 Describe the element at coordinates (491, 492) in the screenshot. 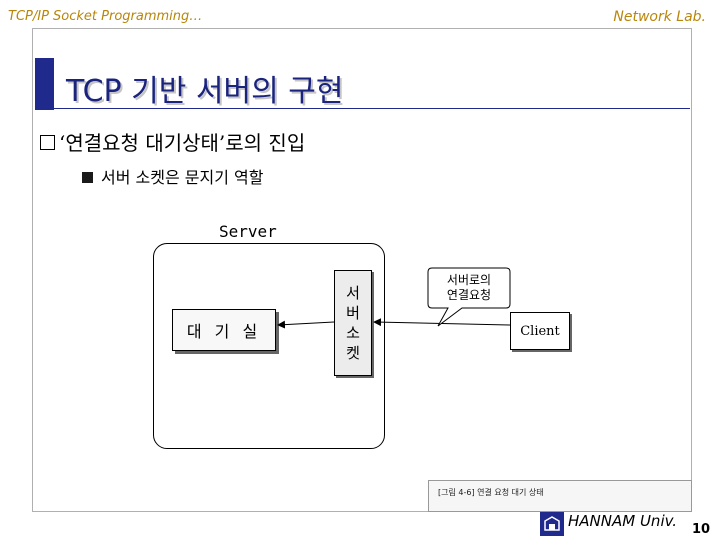

I see `figure-caption: [그림 4-6] 연결 요청 대기 상태` at that location.